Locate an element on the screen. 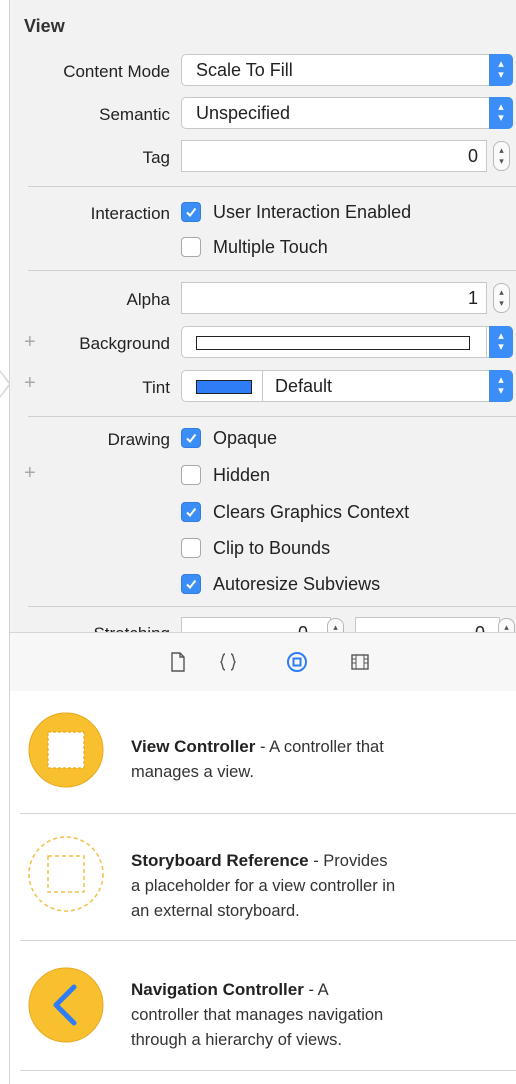 The image size is (516, 1084). add-tint-variation-button: + is located at coordinates (30, 383).